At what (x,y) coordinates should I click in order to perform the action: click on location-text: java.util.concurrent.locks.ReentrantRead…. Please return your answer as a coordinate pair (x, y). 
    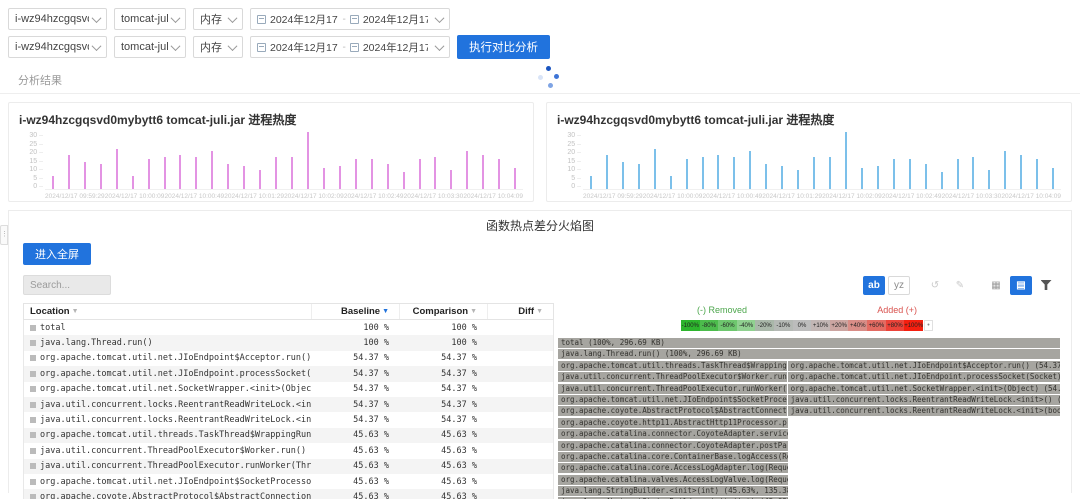
    Looking at the image, I should click on (175, 404).